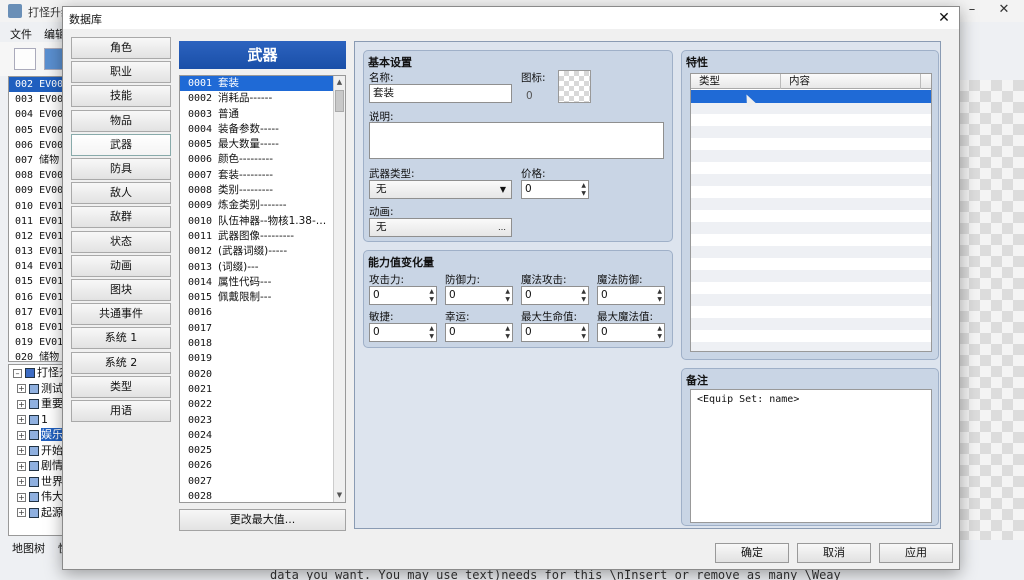 The height and width of the screenshot is (580, 1024). I want to click on tree-item: +1, so click(39, 420).